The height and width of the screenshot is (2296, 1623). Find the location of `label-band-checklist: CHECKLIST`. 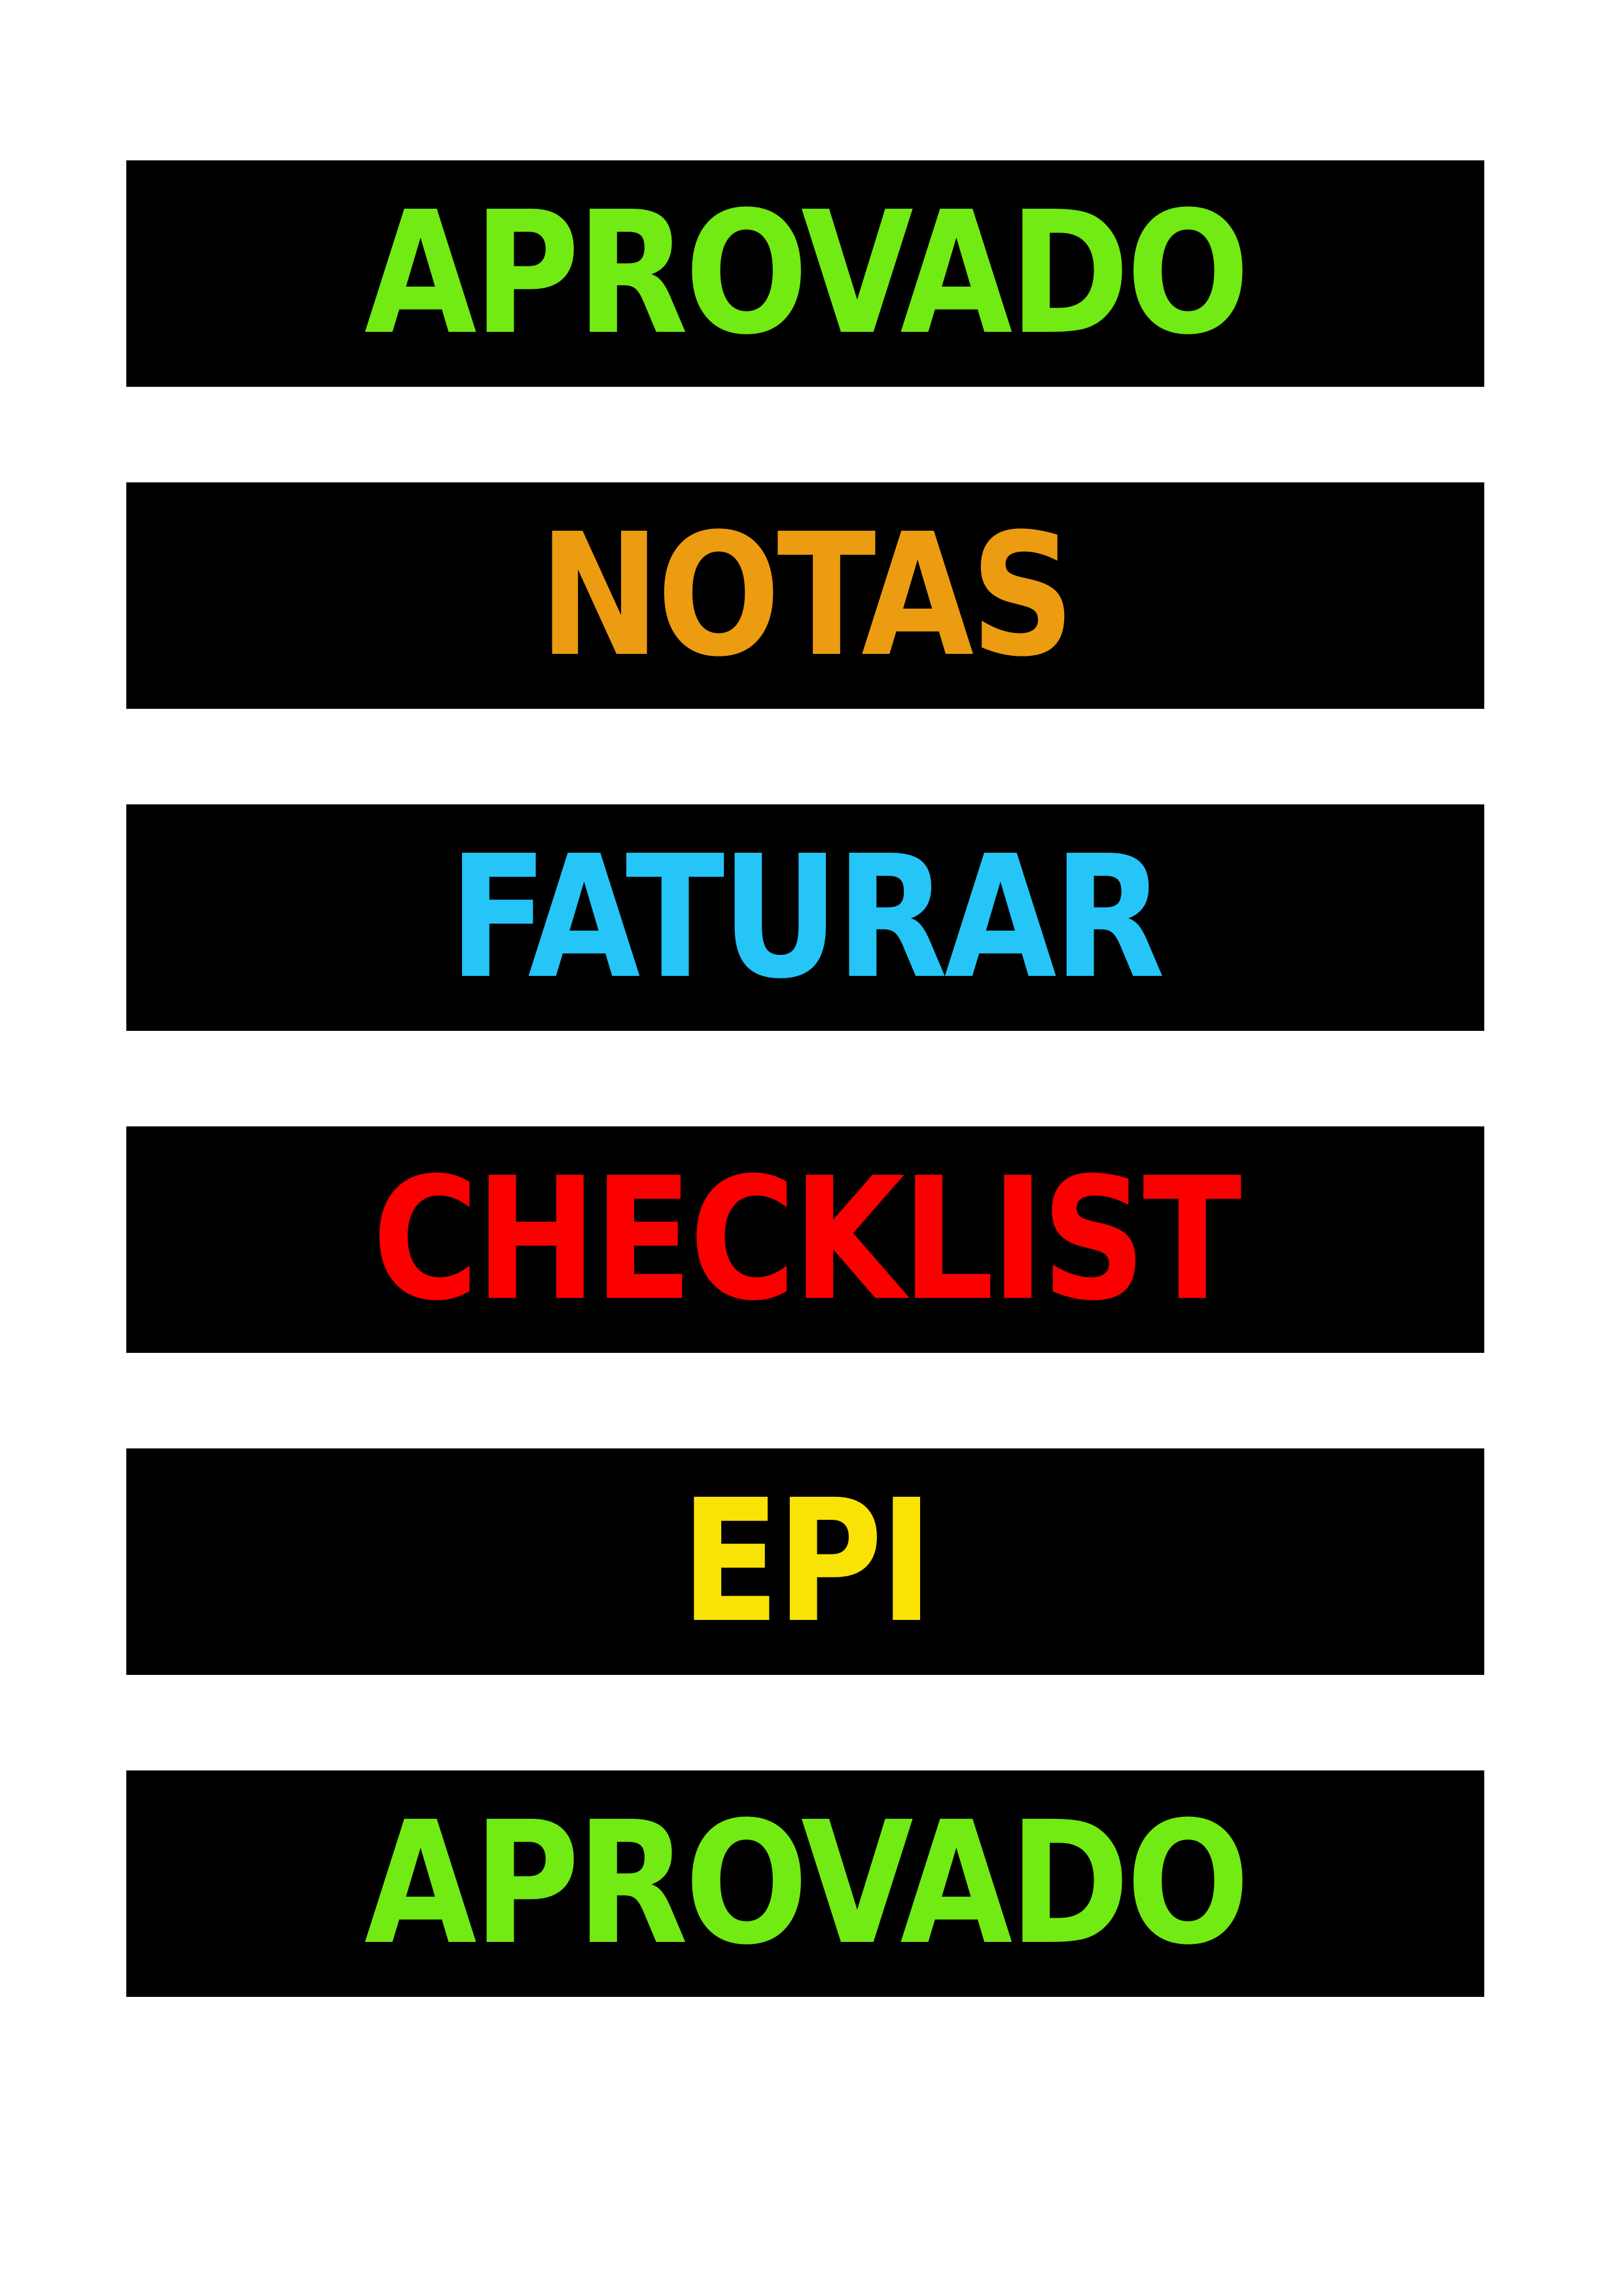

label-band-checklist: CHECKLIST is located at coordinates (805, 1239).